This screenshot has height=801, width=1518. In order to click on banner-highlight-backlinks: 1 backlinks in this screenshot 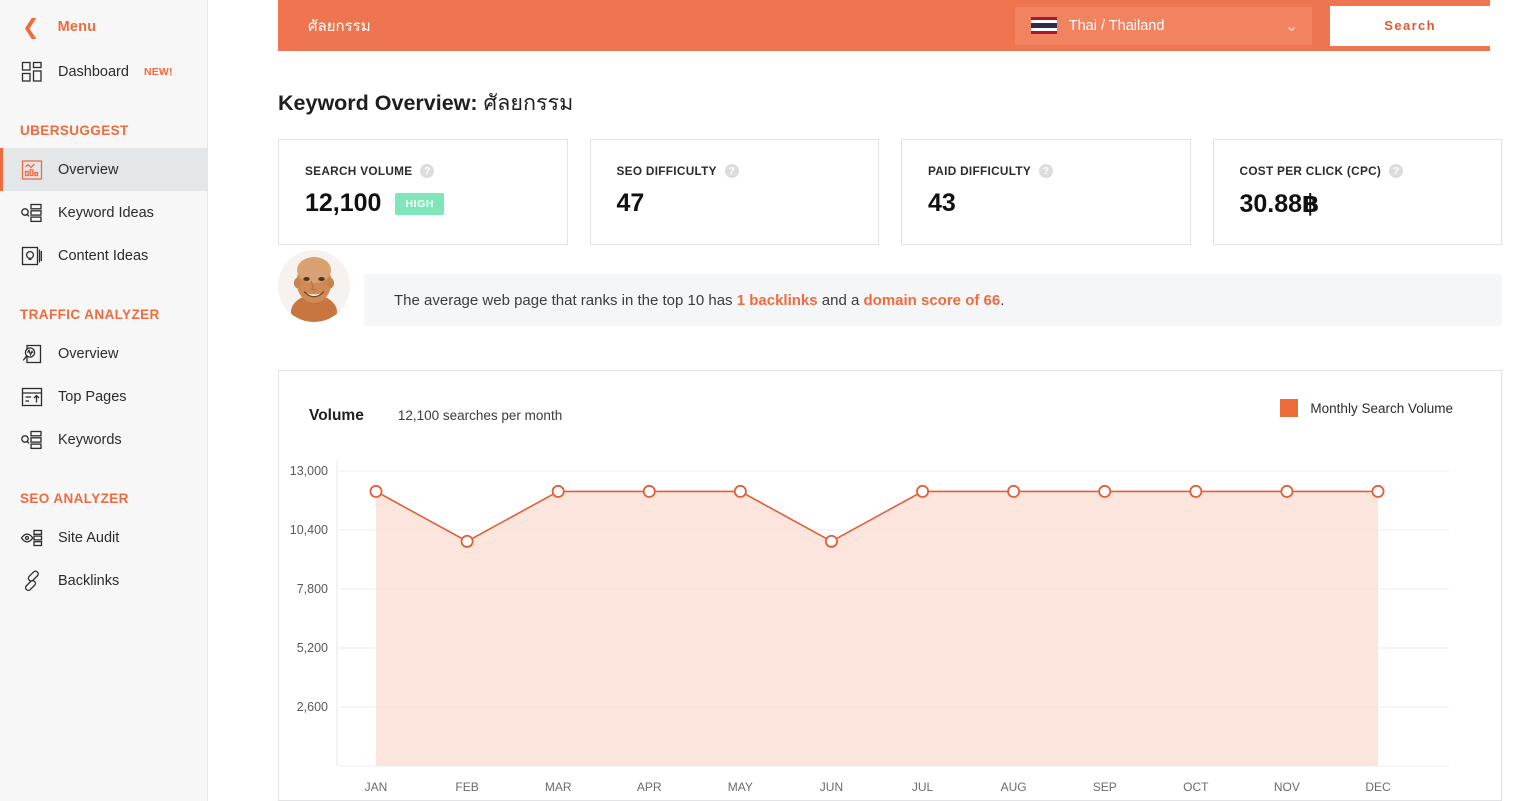, I will do `click(777, 300)`.